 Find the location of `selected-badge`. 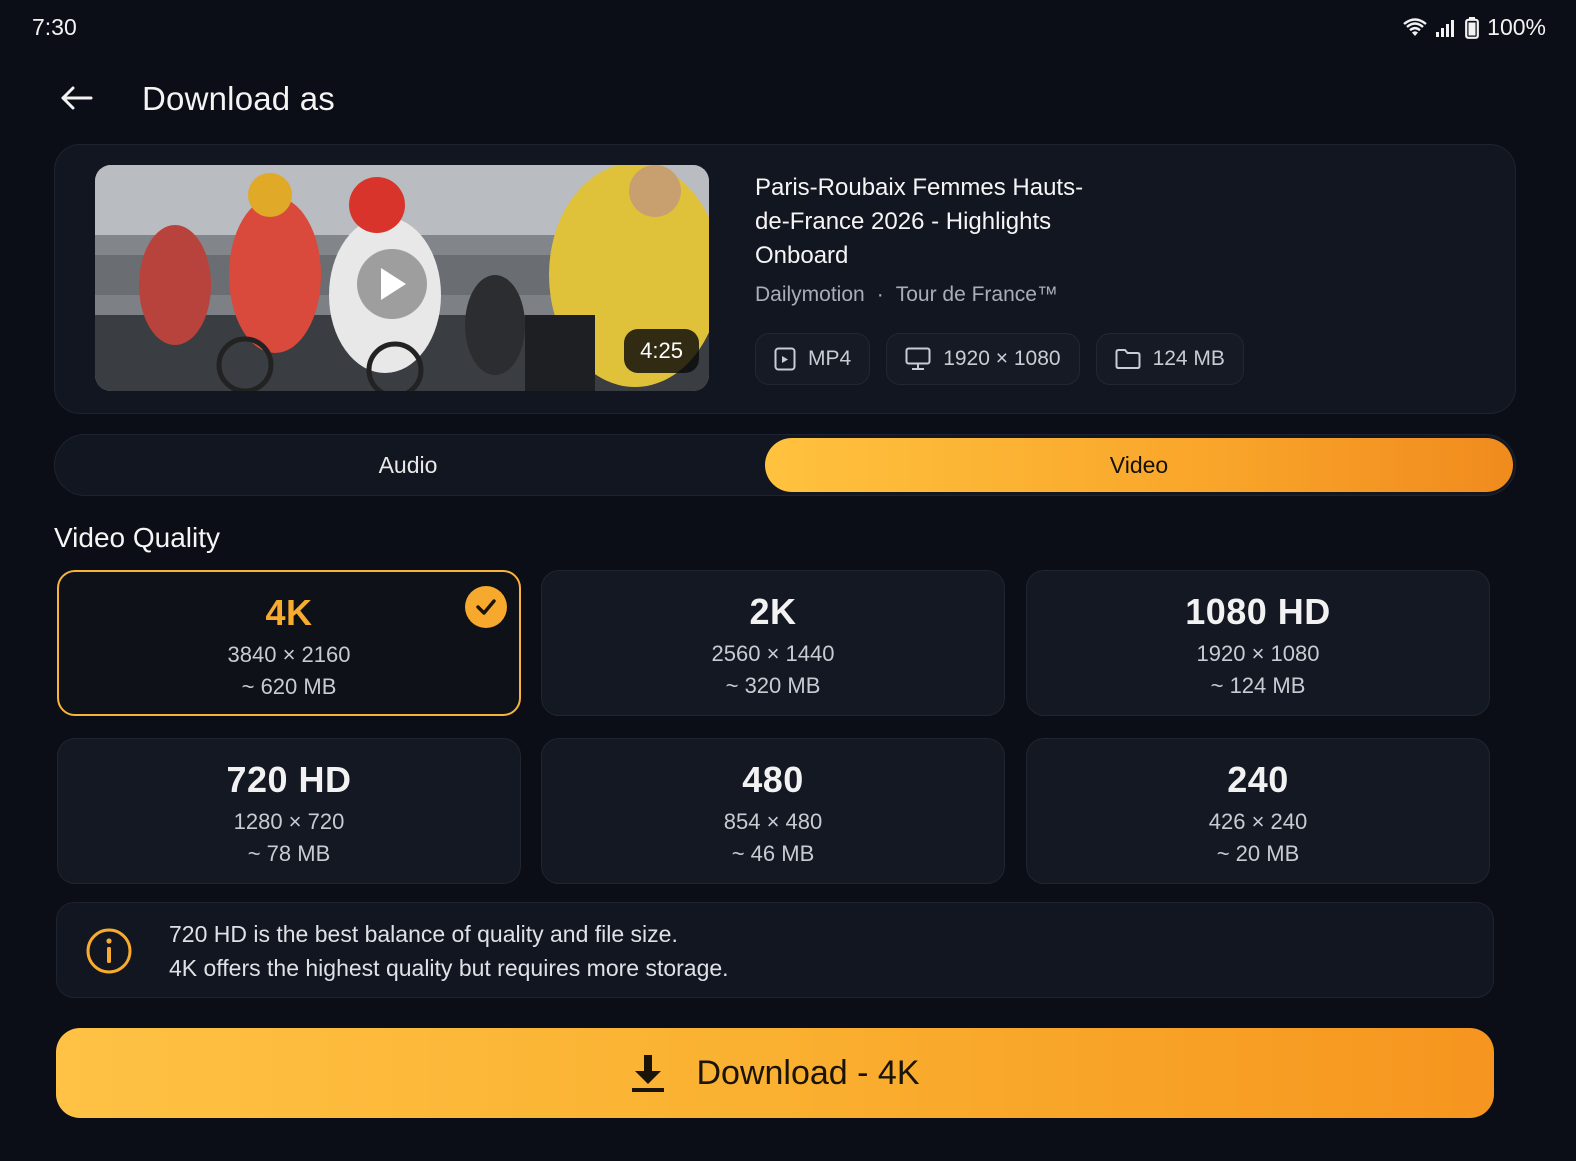

selected-badge is located at coordinates (486, 607).